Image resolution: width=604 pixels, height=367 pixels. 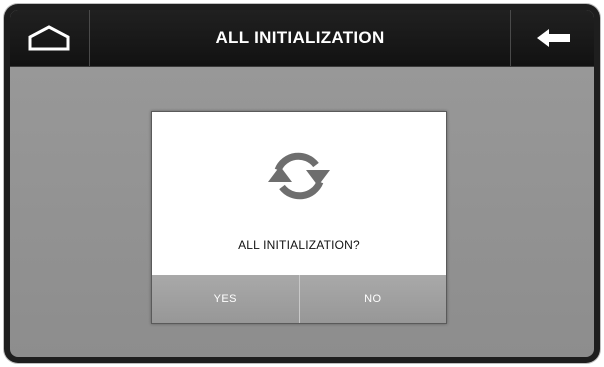 I want to click on dialog-button-row: YES NO, so click(x=299, y=299).